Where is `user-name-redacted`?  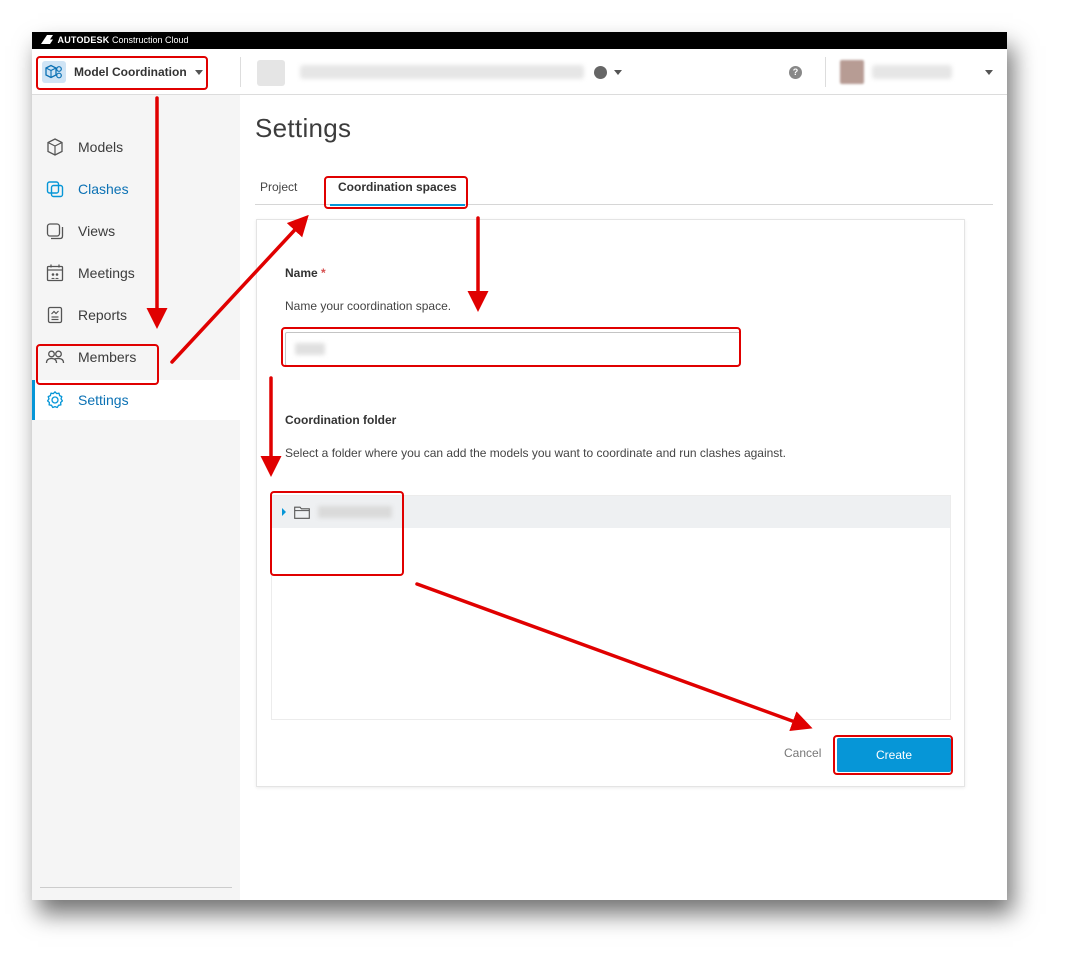 user-name-redacted is located at coordinates (912, 72).